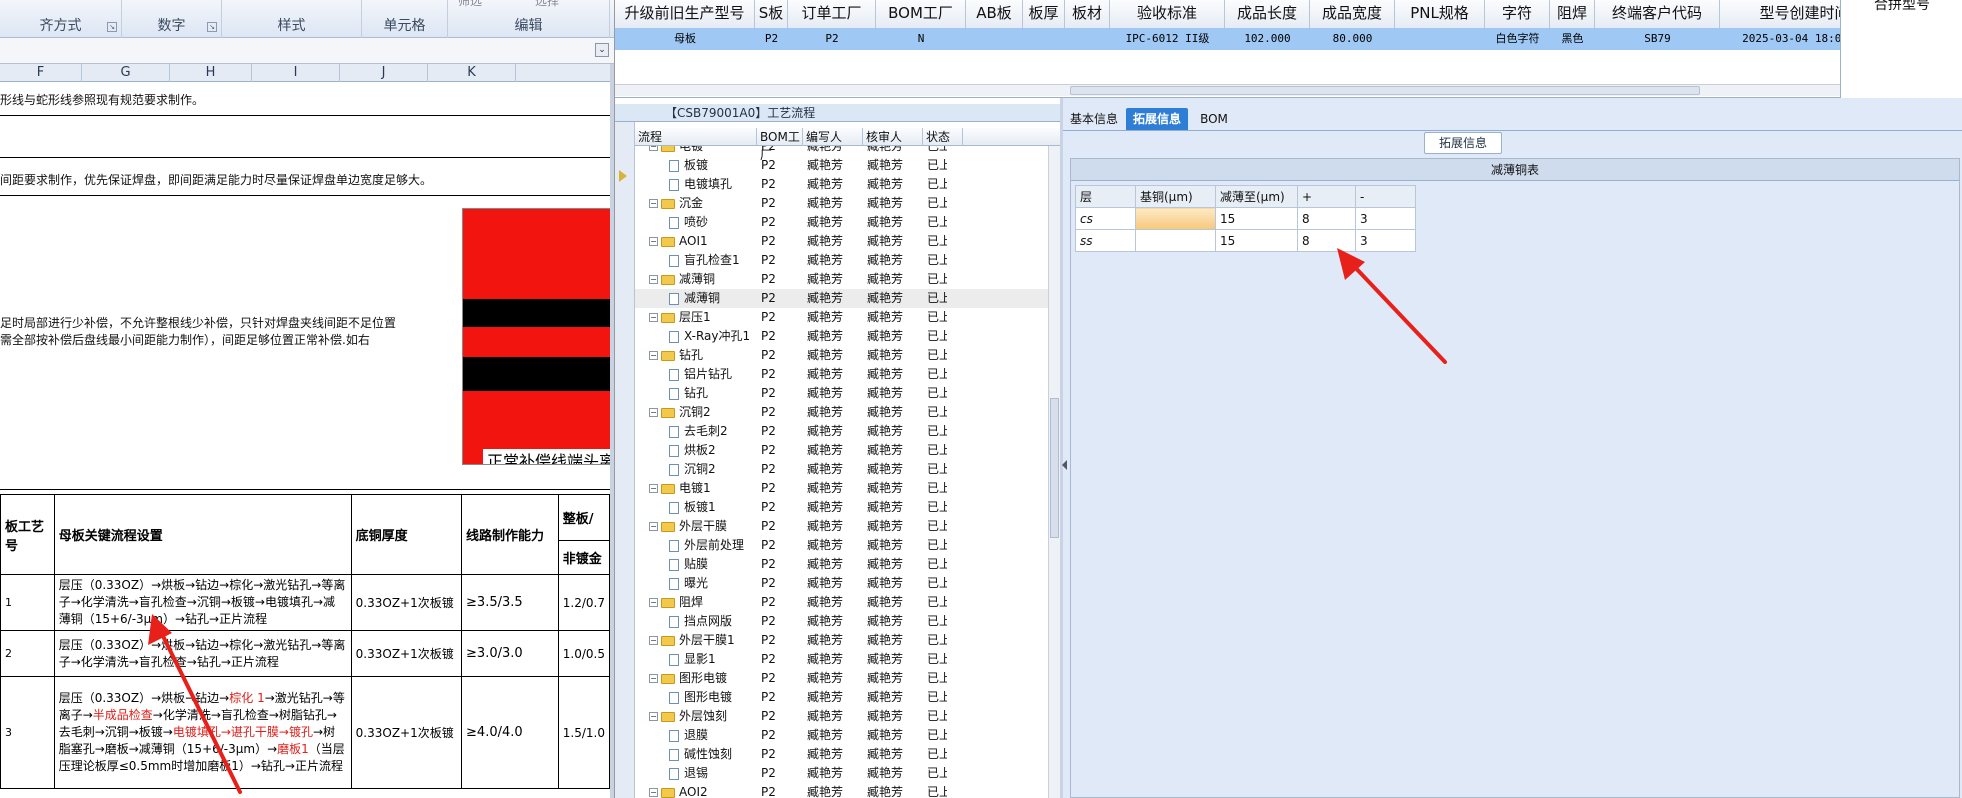 The height and width of the screenshot is (798, 1962). What do you see at coordinates (1256, 218) in the screenshot?
I see `grid-cell: 15` at bounding box center [1256, 218].